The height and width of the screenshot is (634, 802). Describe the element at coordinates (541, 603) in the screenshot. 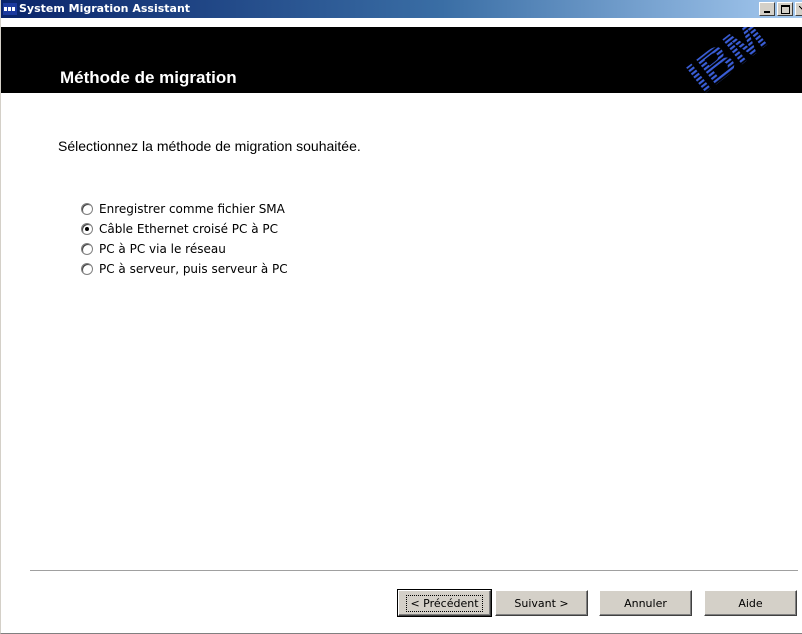

I see `next-button: Suivant >` at that location.